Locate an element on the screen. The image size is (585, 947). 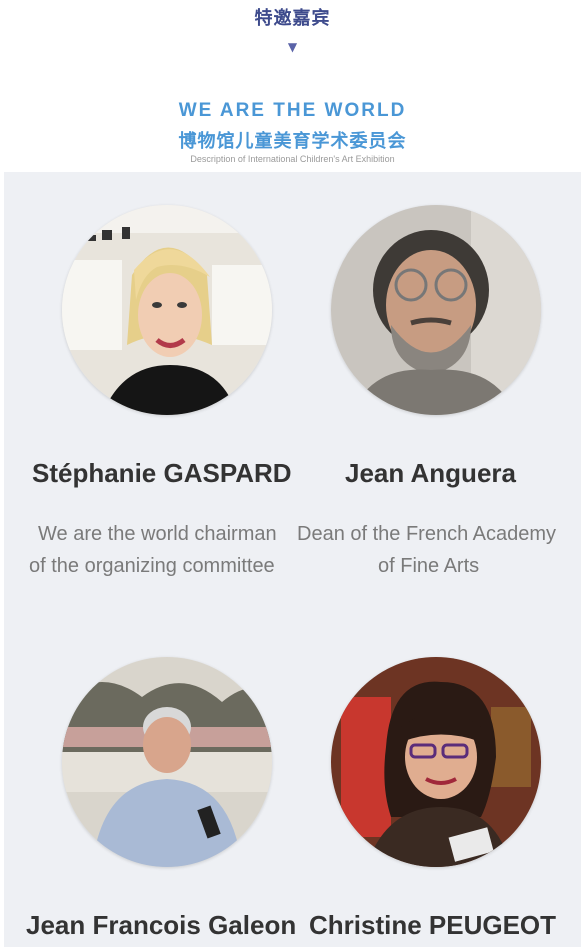
guest-role: of the organizing committee is located at coordinates (152, 566).